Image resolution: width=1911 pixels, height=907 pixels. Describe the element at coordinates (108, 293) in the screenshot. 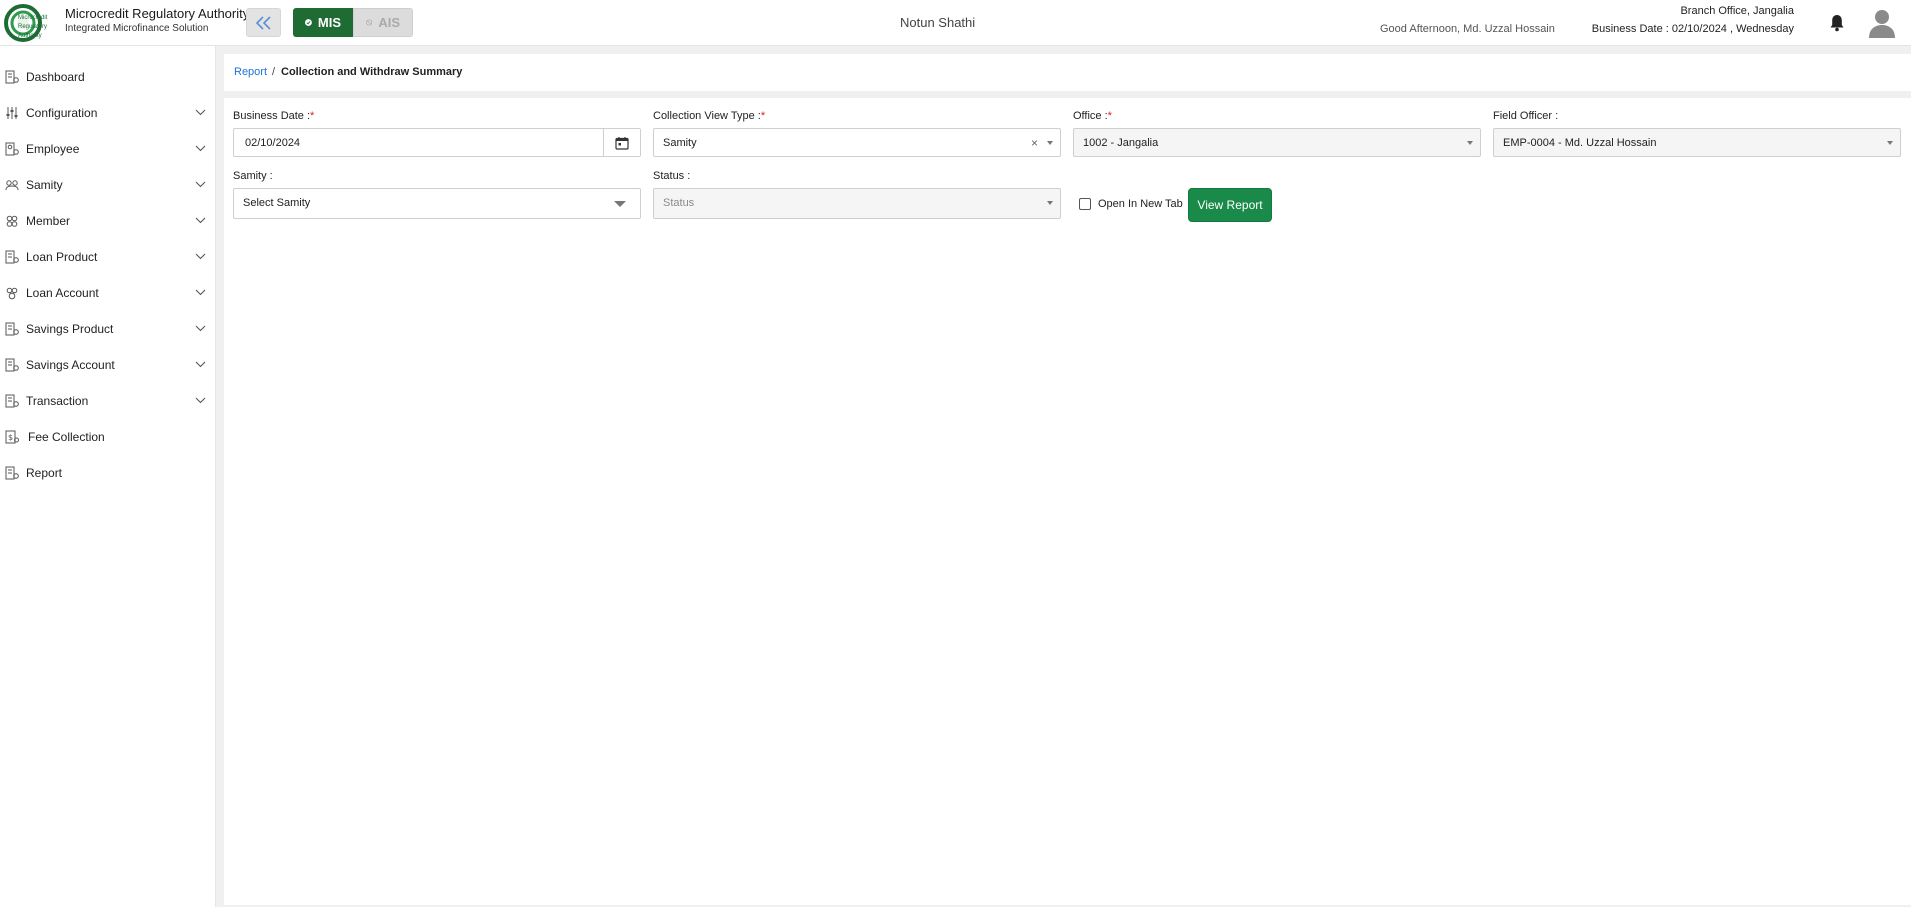

I see `sidebar-item-loan-account: Loan Account` at that location.